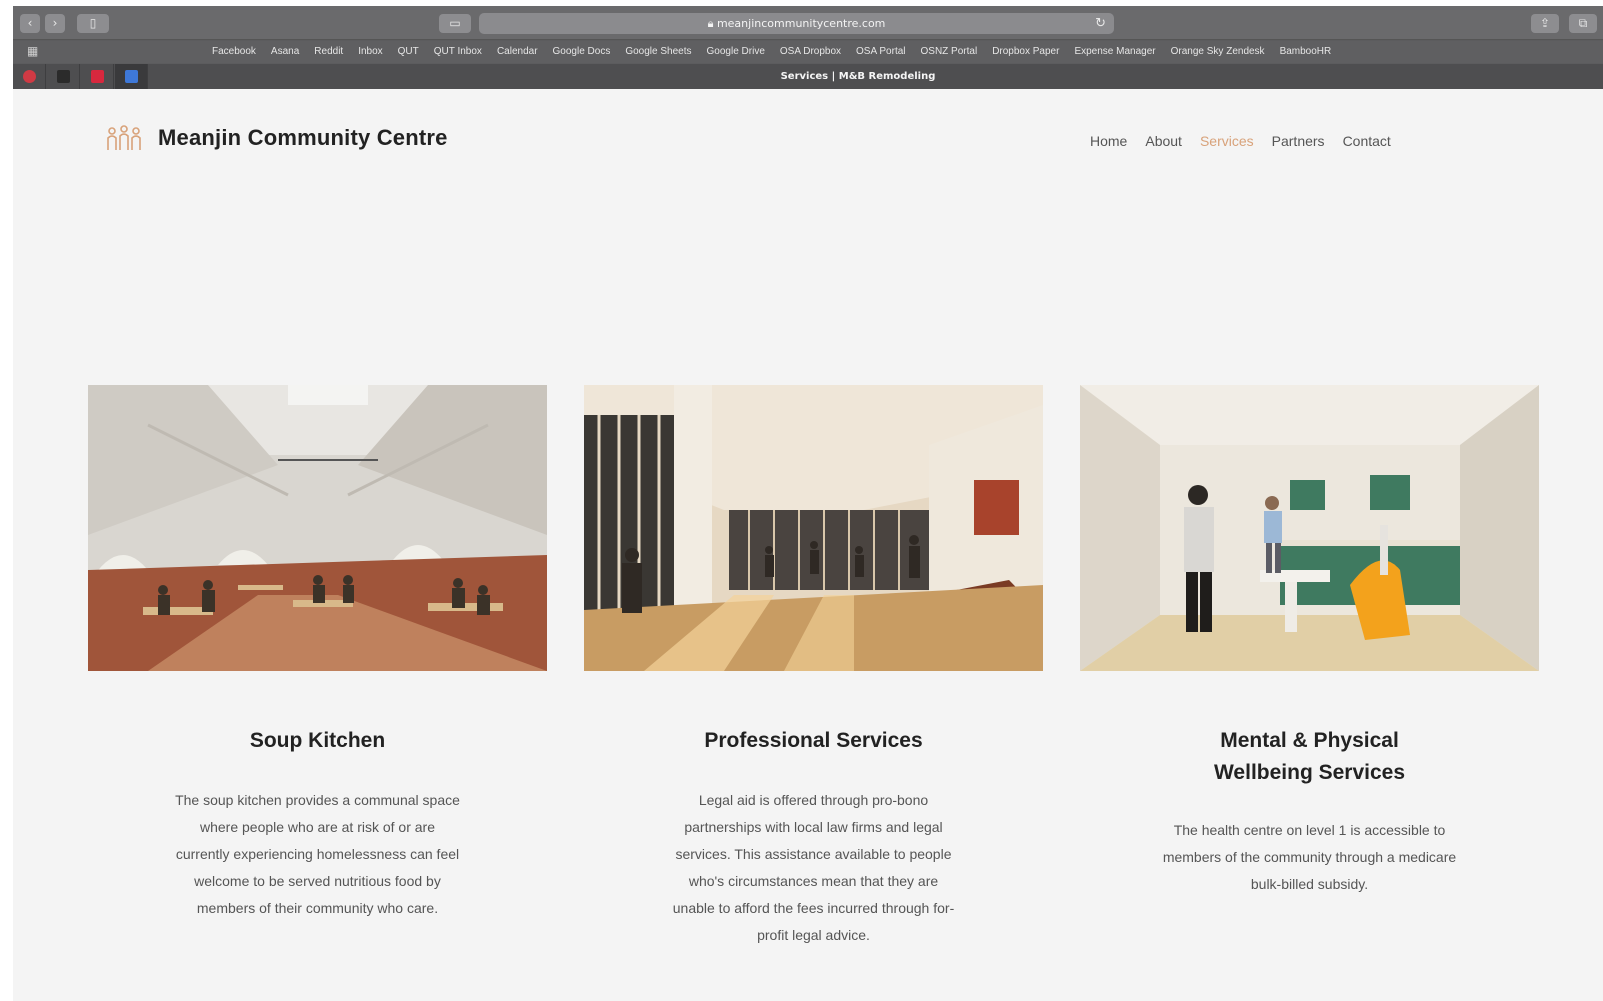 This screenshot has height=1001, width=1603. What do you see at coordinates (1163, 141) in the screenshot?
I see `nav-about: About` at bounding box center [1163, 141].